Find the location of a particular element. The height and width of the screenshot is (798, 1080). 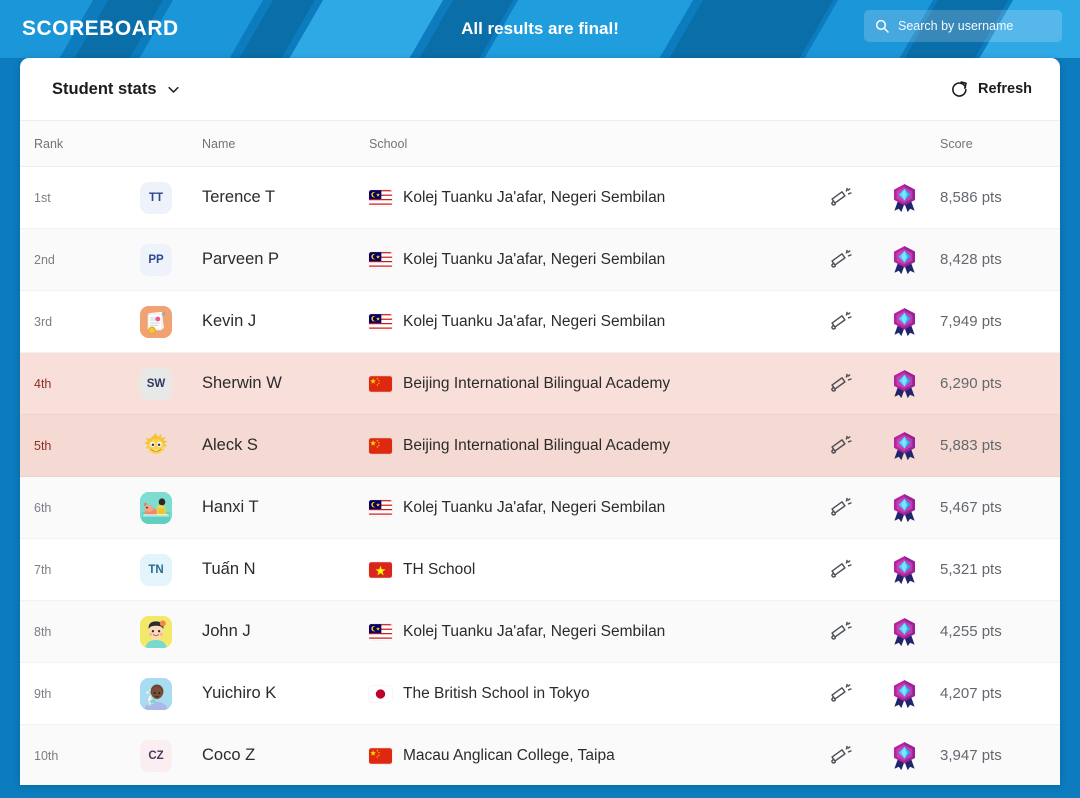

table-row: 7th TN Tuấn N TH School 5,321 pts is located at coordinates (540, 570).